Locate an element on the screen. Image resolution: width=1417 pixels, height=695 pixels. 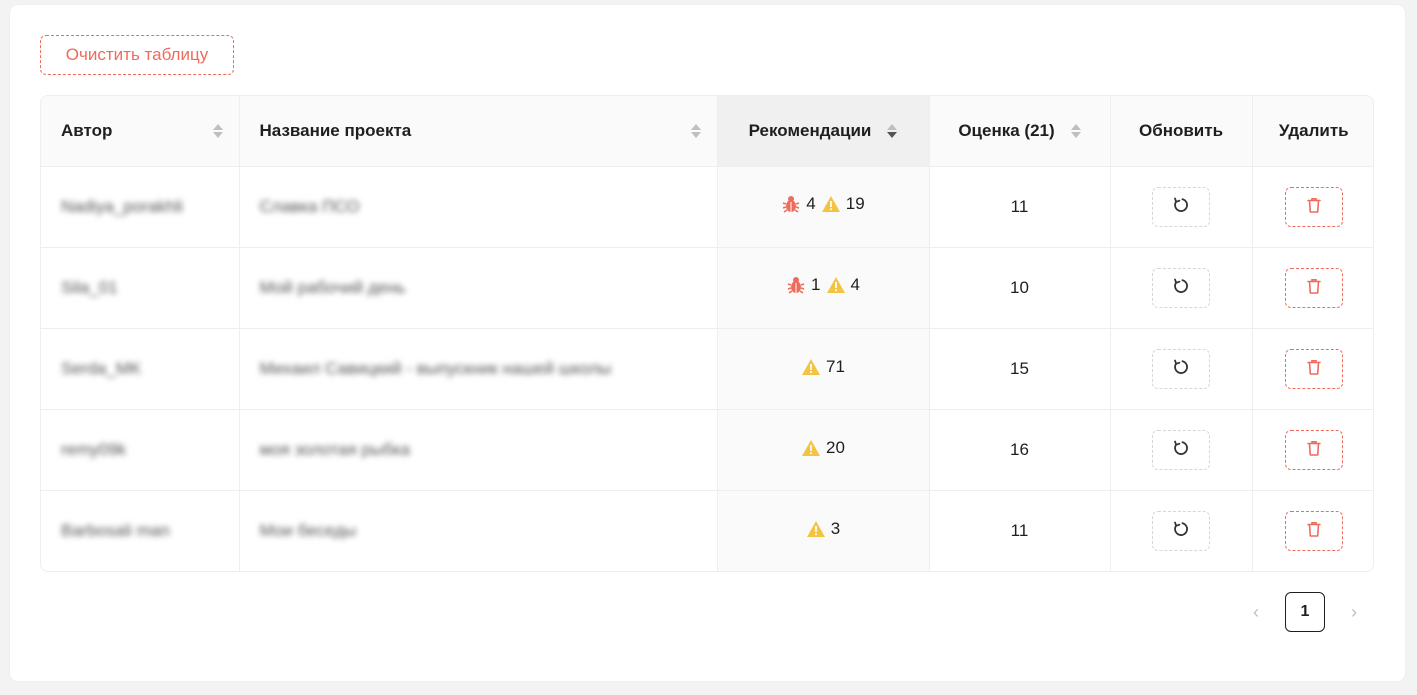
bug-count: 4 is located at coordinates (811, 203).